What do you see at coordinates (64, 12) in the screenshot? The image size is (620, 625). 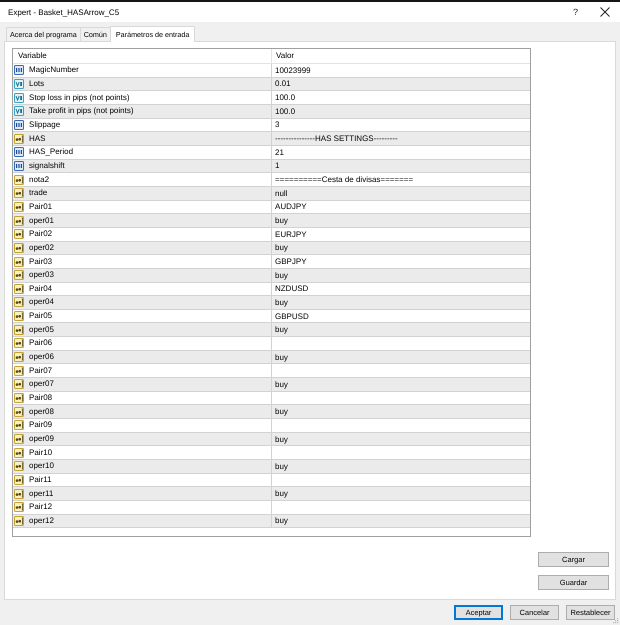 I see `window-title: Expert - Basket_HASArrow_C5` at bounding box center [64, 12].